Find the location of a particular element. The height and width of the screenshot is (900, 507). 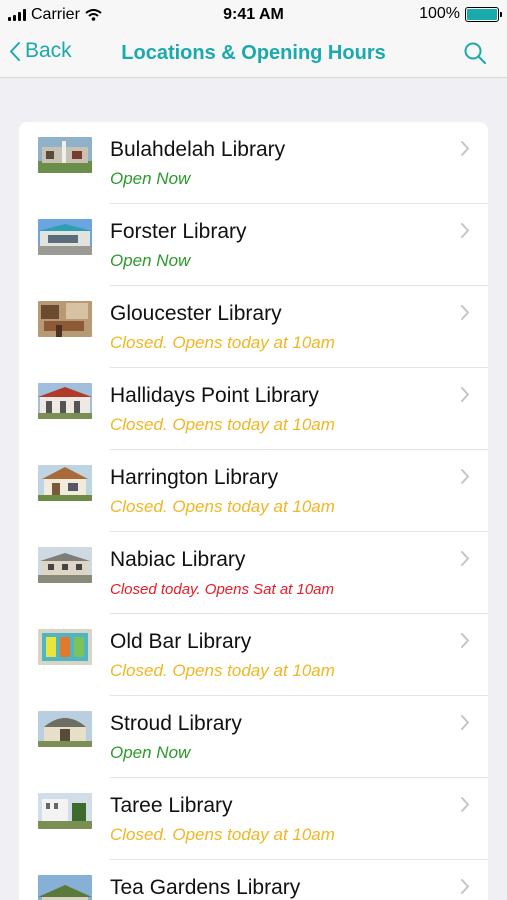

library-name: Gloucester Library is located at coordinates (196, 313).